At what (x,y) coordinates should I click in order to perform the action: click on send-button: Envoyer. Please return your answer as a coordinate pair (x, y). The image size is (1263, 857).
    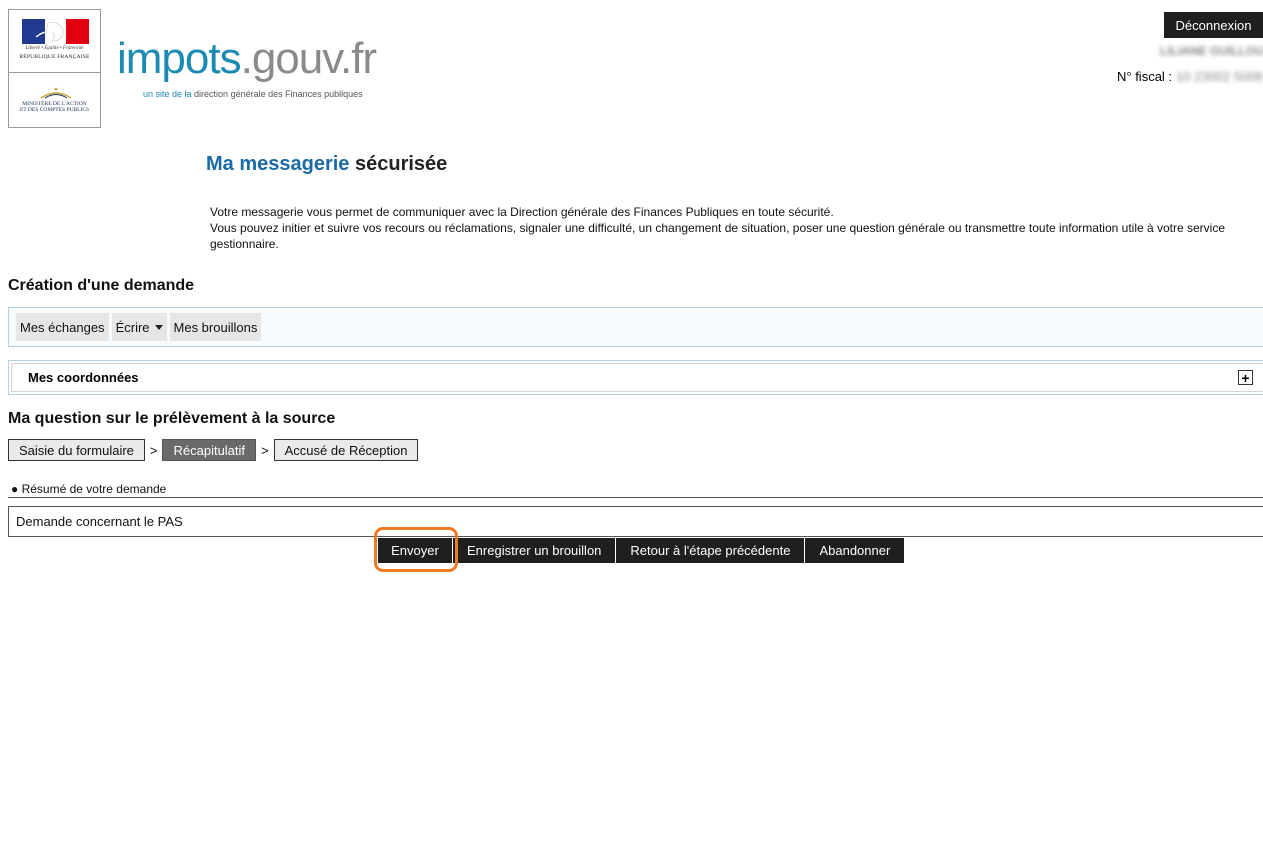
    Looking at the image, I should click on (415, 550).